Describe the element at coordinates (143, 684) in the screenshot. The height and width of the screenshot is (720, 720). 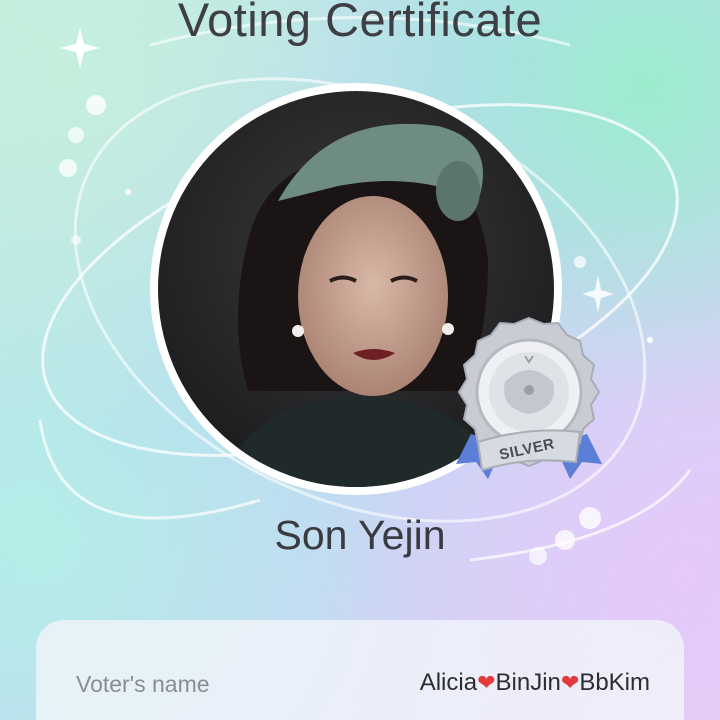
I see `voter-name-label: Voter's name` at that location.